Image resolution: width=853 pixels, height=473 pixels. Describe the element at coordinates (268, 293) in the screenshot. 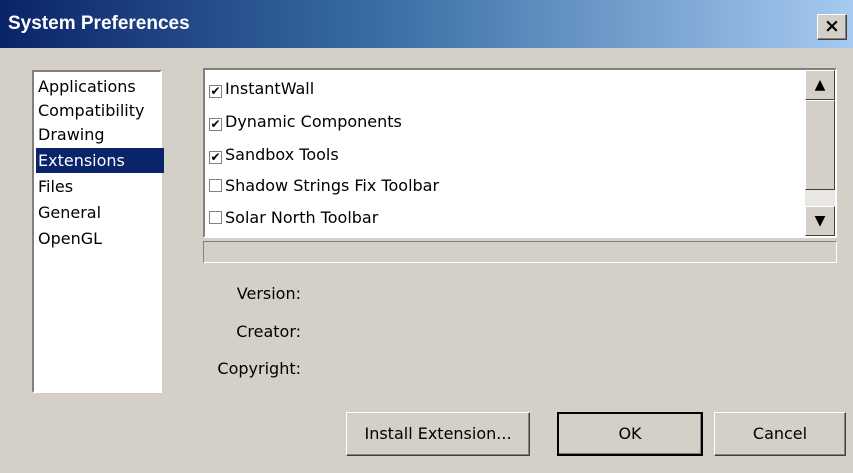

I see `version-label: Version:` at that location.